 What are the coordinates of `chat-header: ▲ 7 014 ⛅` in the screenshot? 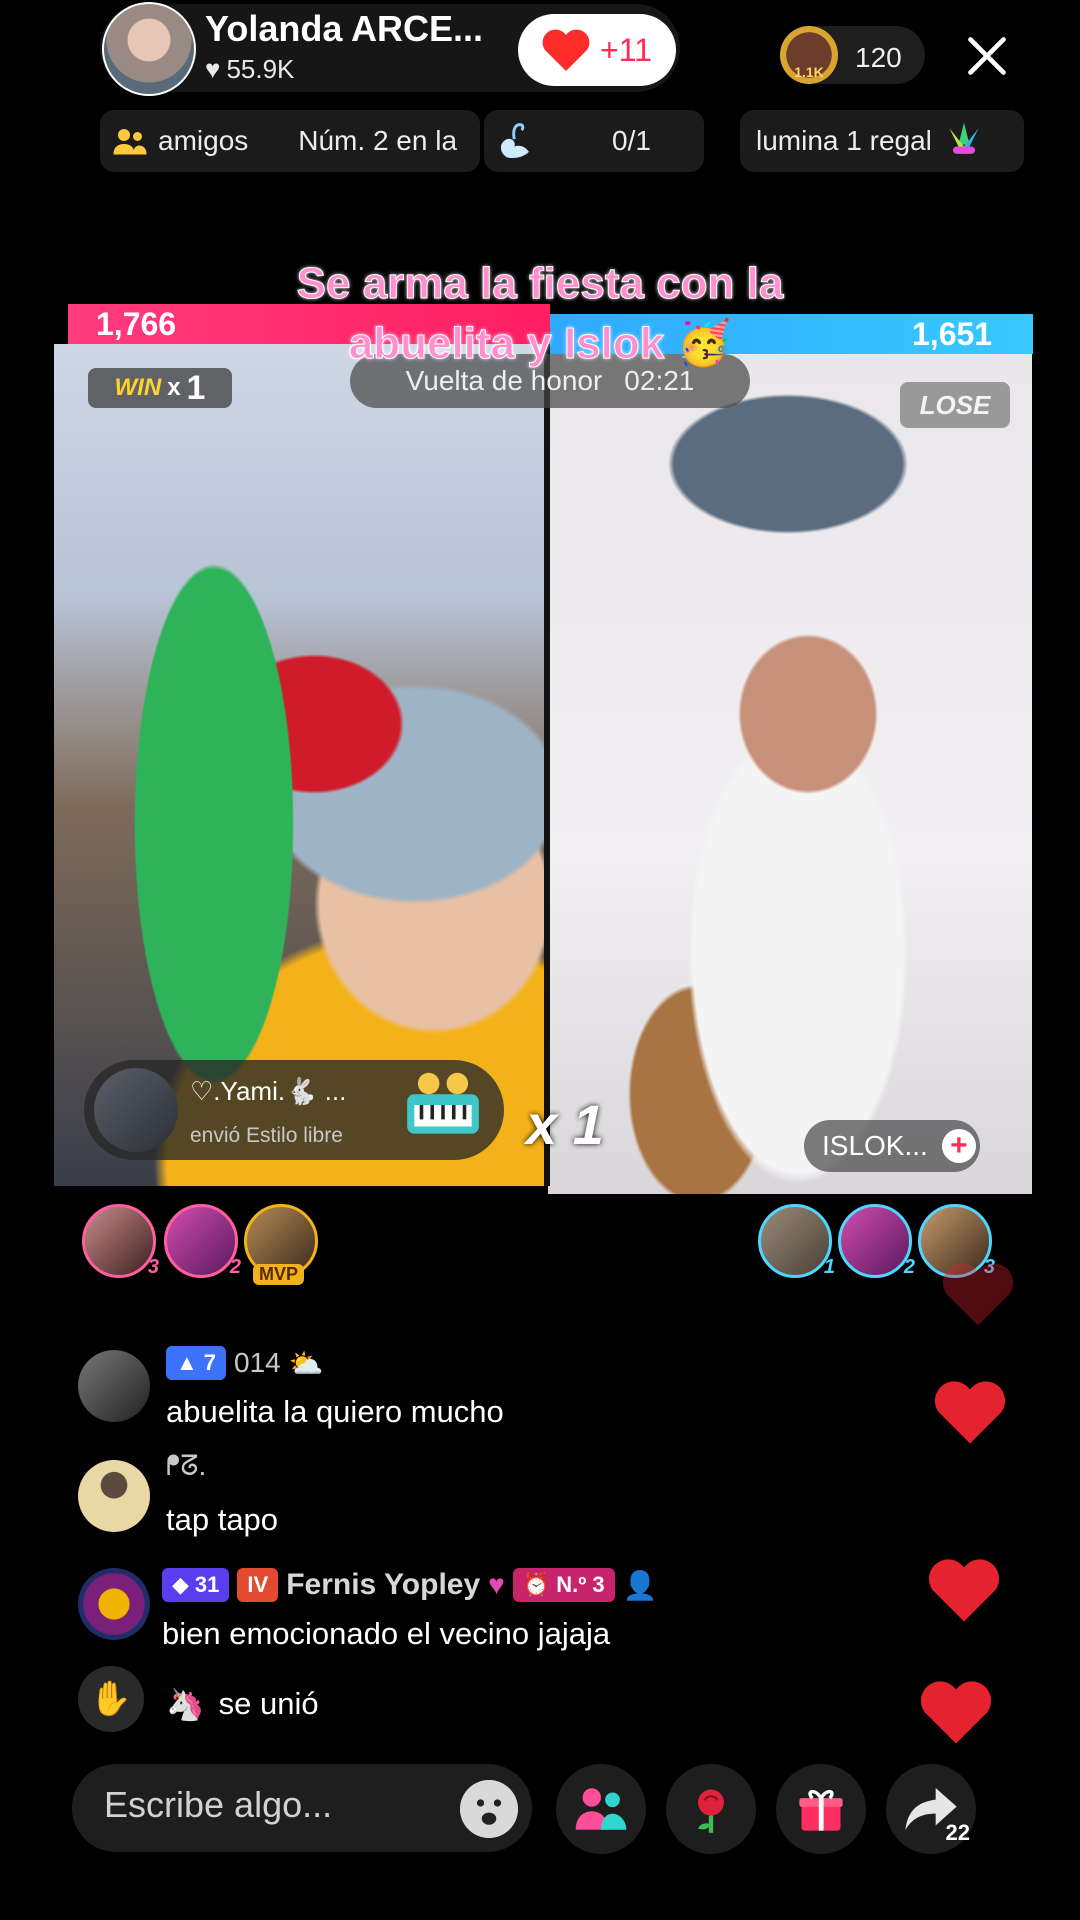 It's located at (245, 1363).